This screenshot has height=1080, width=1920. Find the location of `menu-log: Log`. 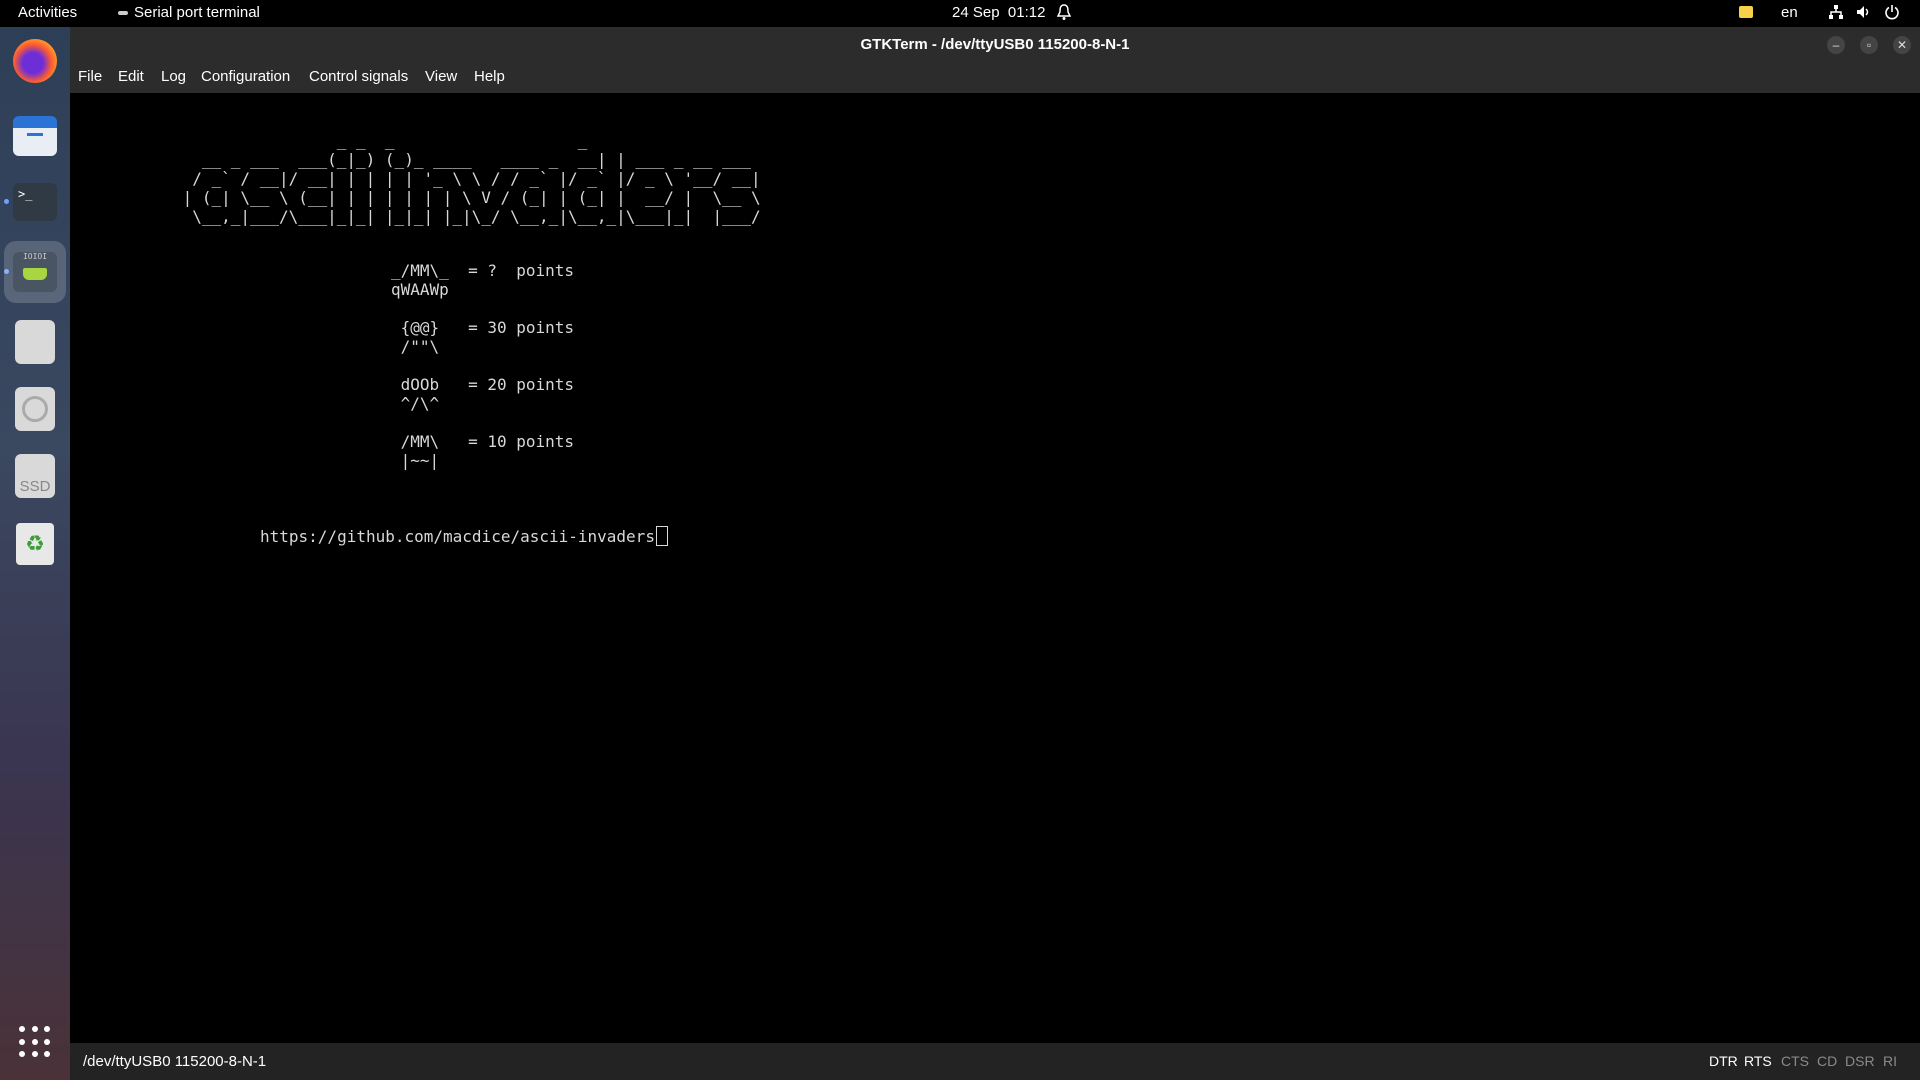

menu-log: Log is located at coordinates (173, 76).